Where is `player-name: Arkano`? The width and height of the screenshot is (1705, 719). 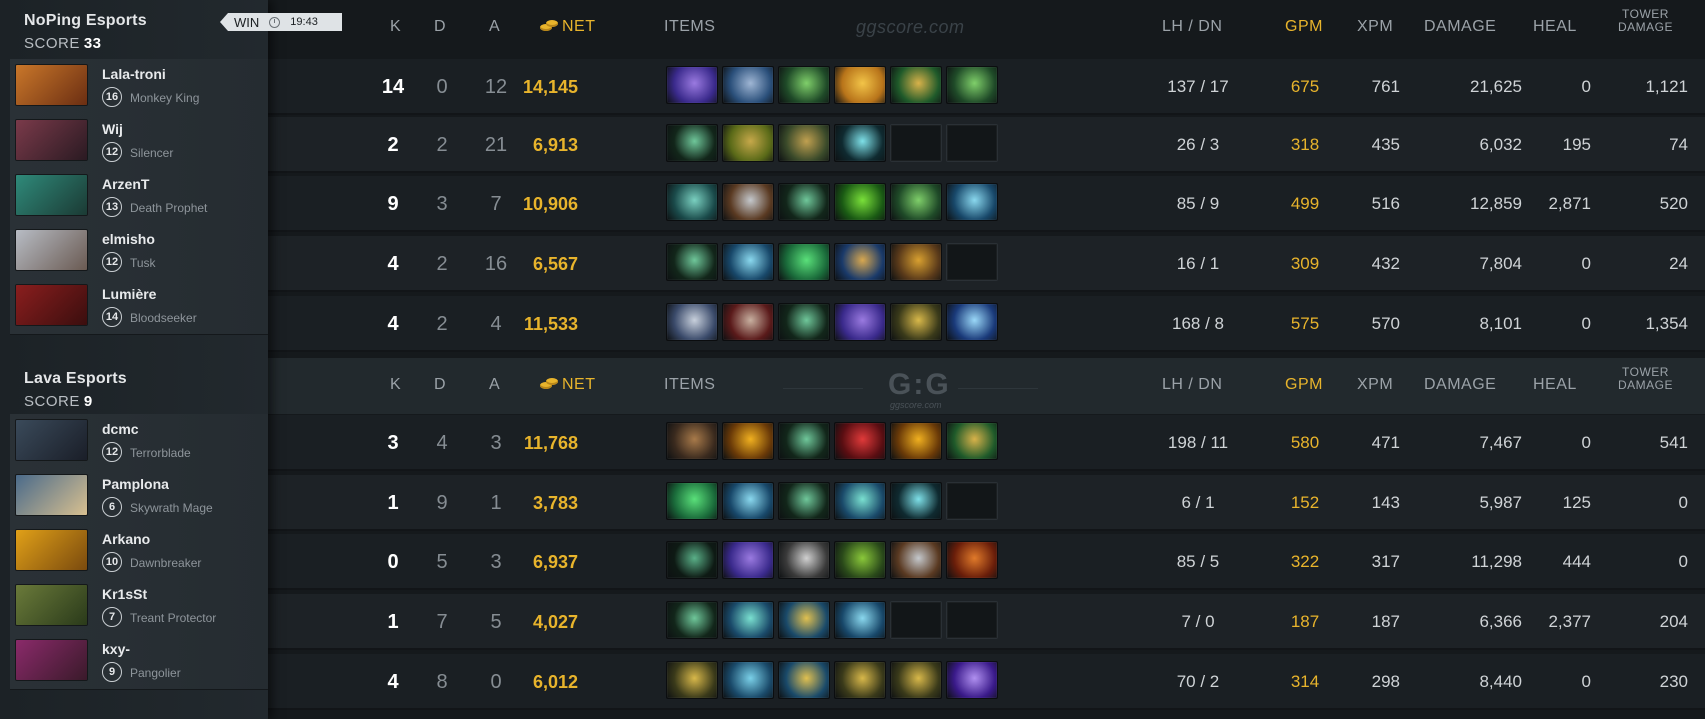
player-name: Arkano is located at coordinates (126, 539).